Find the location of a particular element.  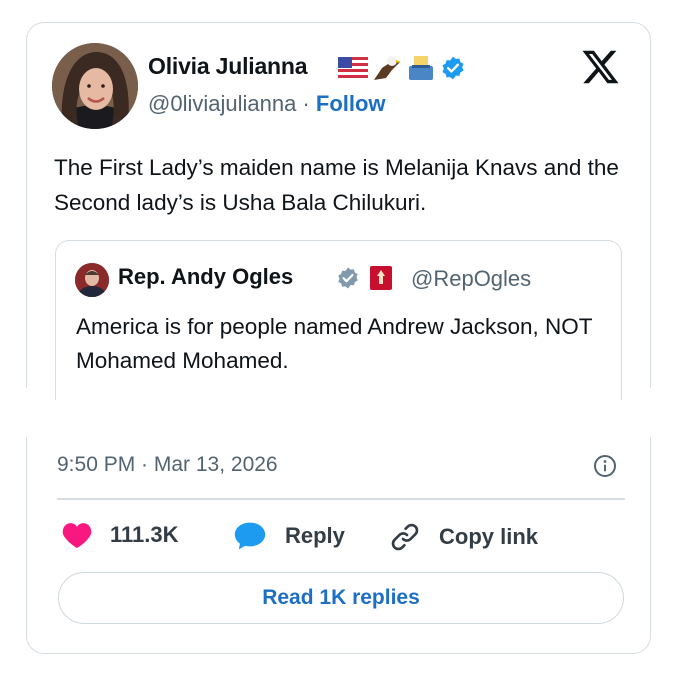

copy-link-button: Copy link is located at coordinates (463, 537).